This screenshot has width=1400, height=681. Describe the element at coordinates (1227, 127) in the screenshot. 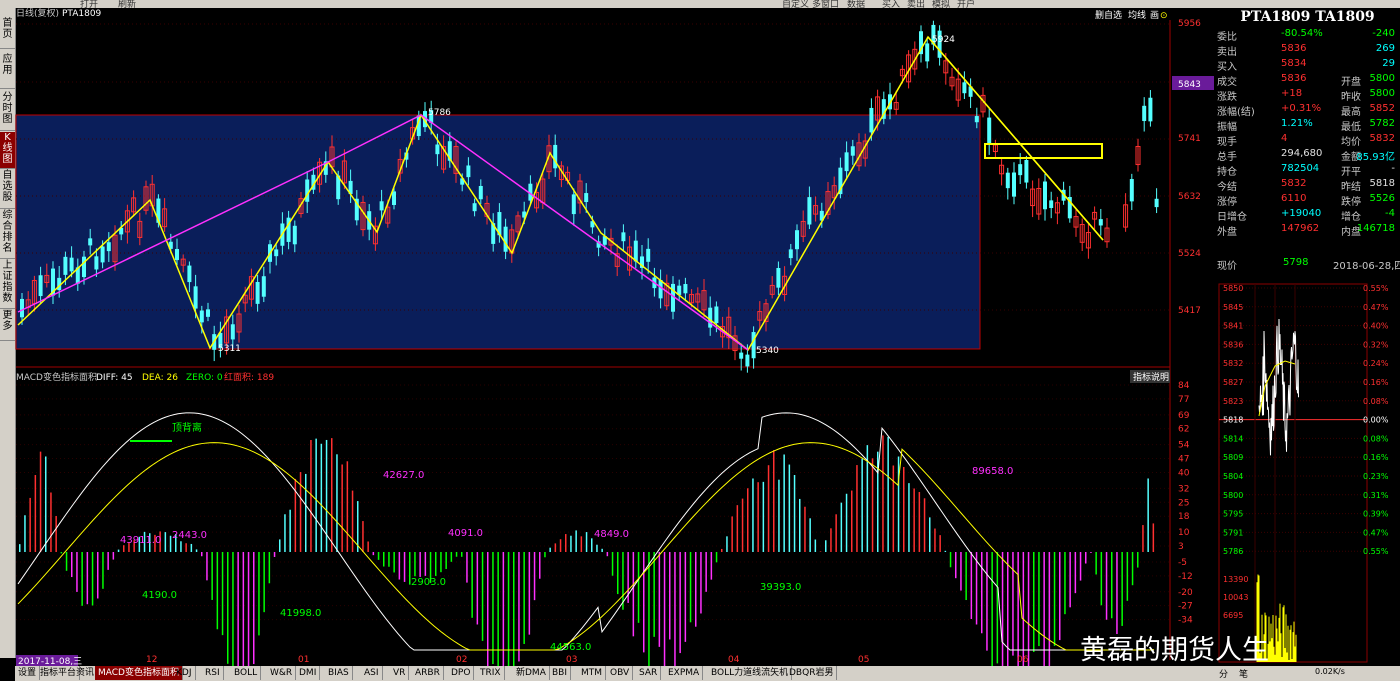

I see `quote-label: 振幅` at that location.